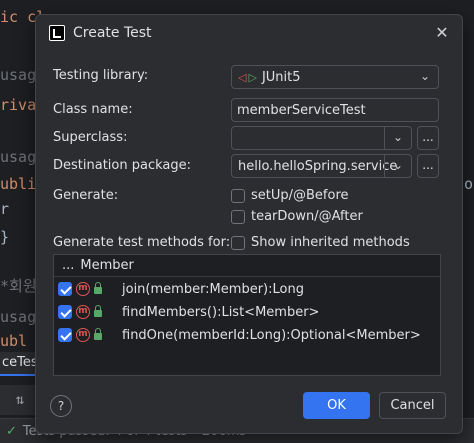 This screenshot has width=474, height=443. What do you see at coordinates (281, 77) in the screenshot?
I see `testing-library-value: JUnit5` at bounding box center [281, 77].